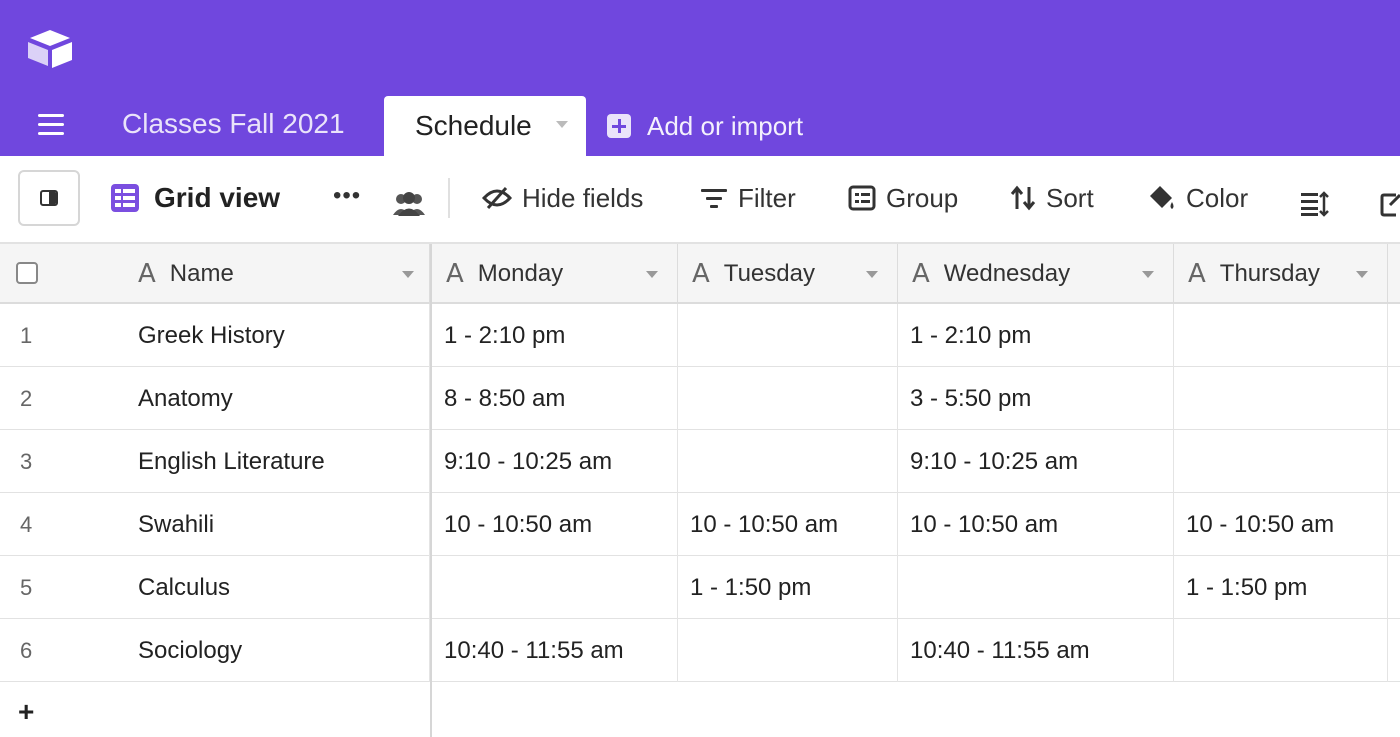 This screenshot has height=737, width=1400. What do you see at coordinates (1023, 198) in the screenshot?
I see `sort-icon` at bounding box center [1023, 198].